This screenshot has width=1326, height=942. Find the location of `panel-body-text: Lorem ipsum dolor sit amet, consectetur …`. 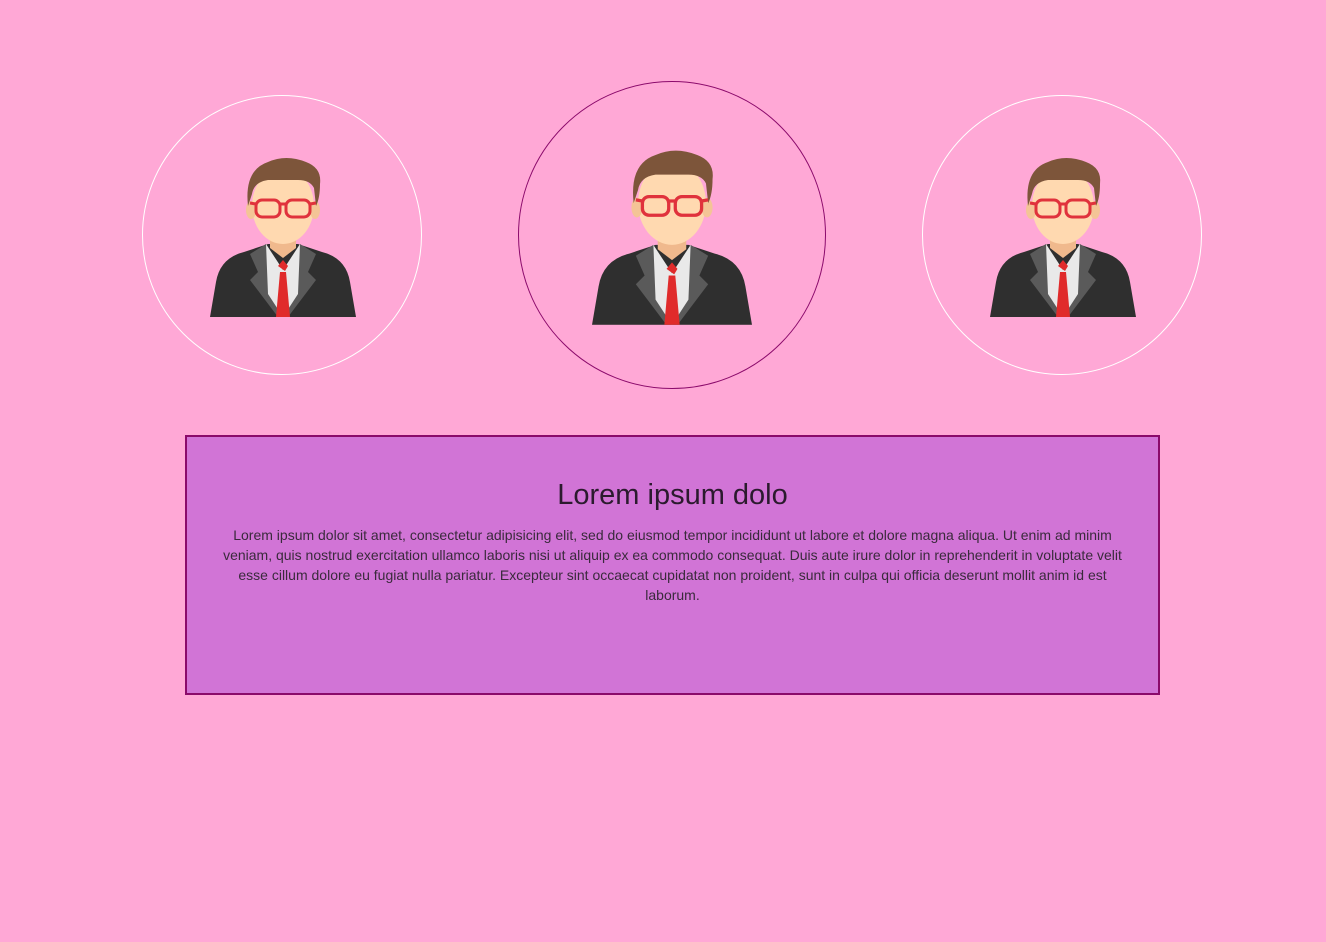

panel-body-text: Lorem ipsum dolor sit amet, consectetur … is located at coordinates (672, 565).